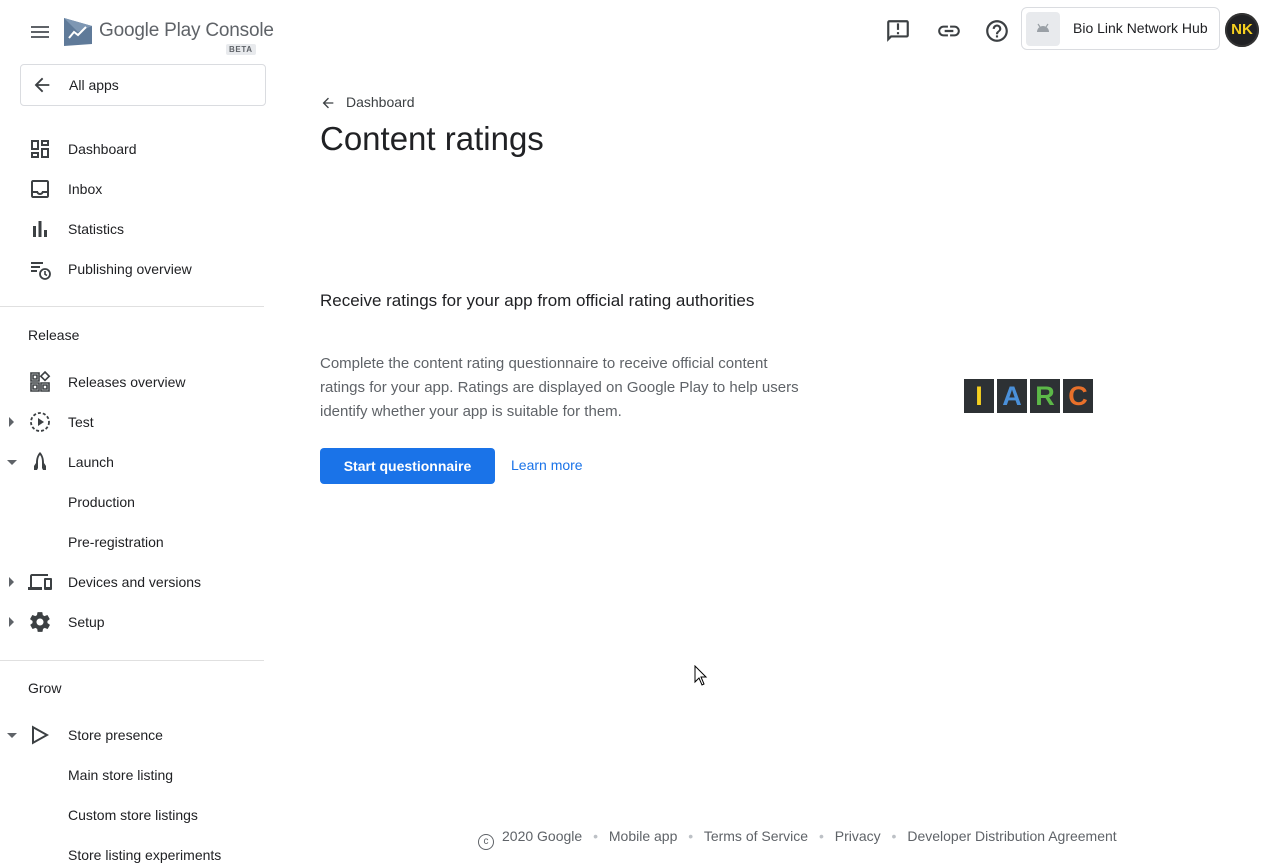 This screenshot has height=864, width=1280. Describe the element at coordinates (78, 32) in the screenshot. I see `play-console-logo-icon` at that location.